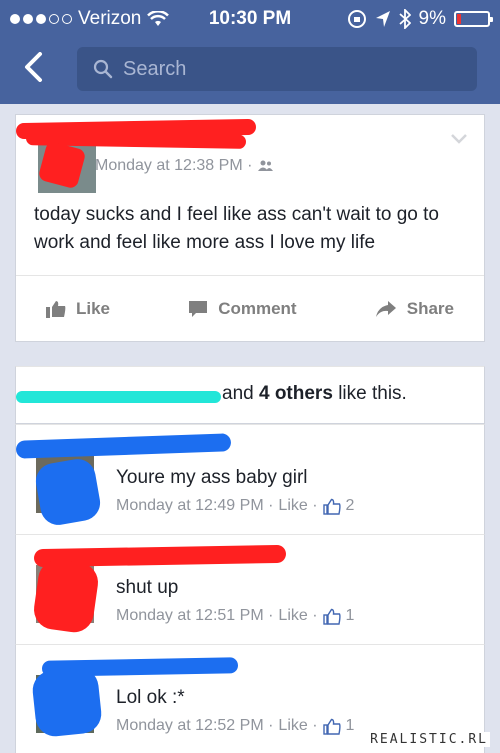 Image resolution: width=500 pixels, height=753 pixels. I want to click on like-button: Like, so click(78, 309).